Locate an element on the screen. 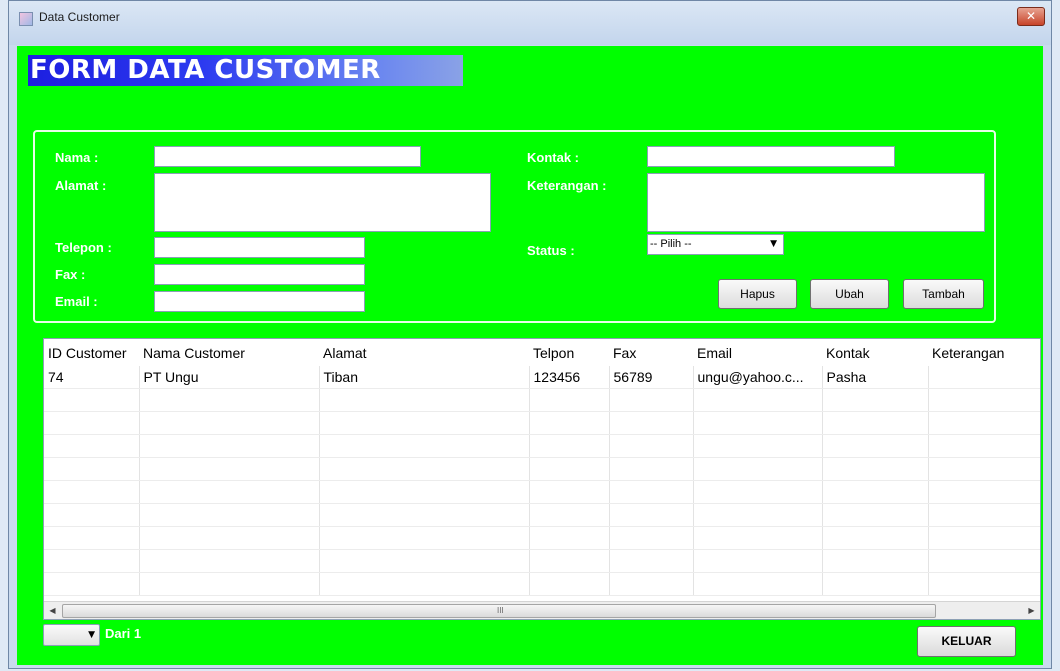  window-title: Data Customer is located at coordinates (79, 17).